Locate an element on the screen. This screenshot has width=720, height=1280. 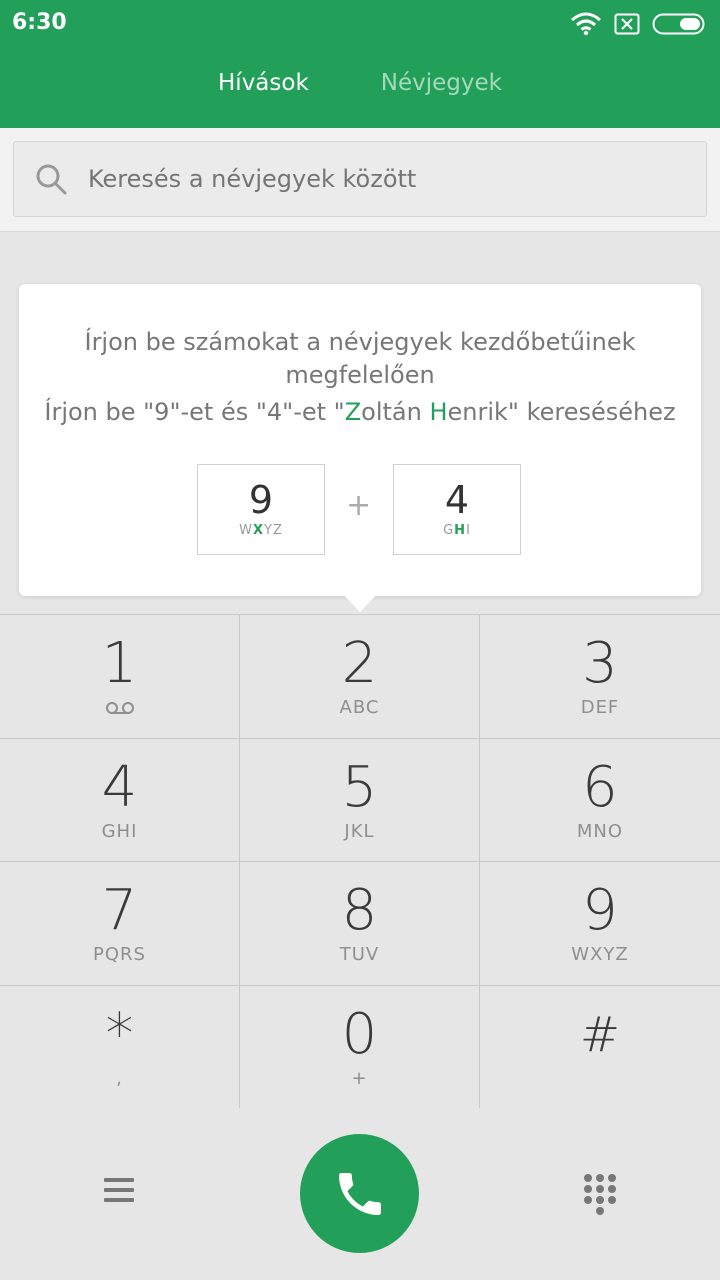
wifi-icon is located at coordinates (586, 24).